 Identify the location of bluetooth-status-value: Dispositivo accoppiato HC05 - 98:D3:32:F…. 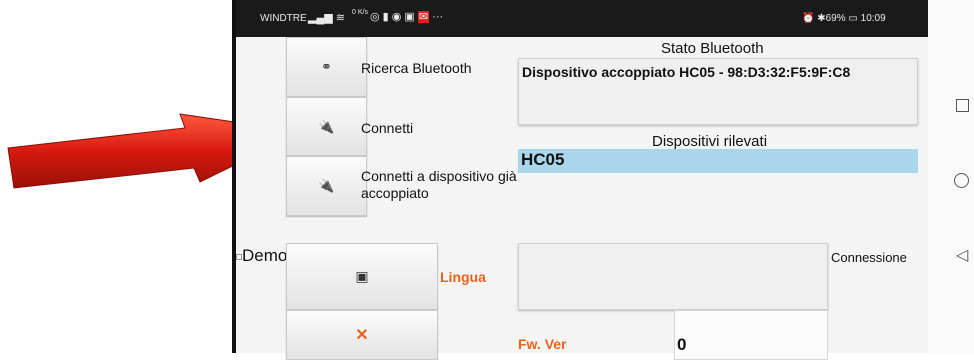
(686, 72).